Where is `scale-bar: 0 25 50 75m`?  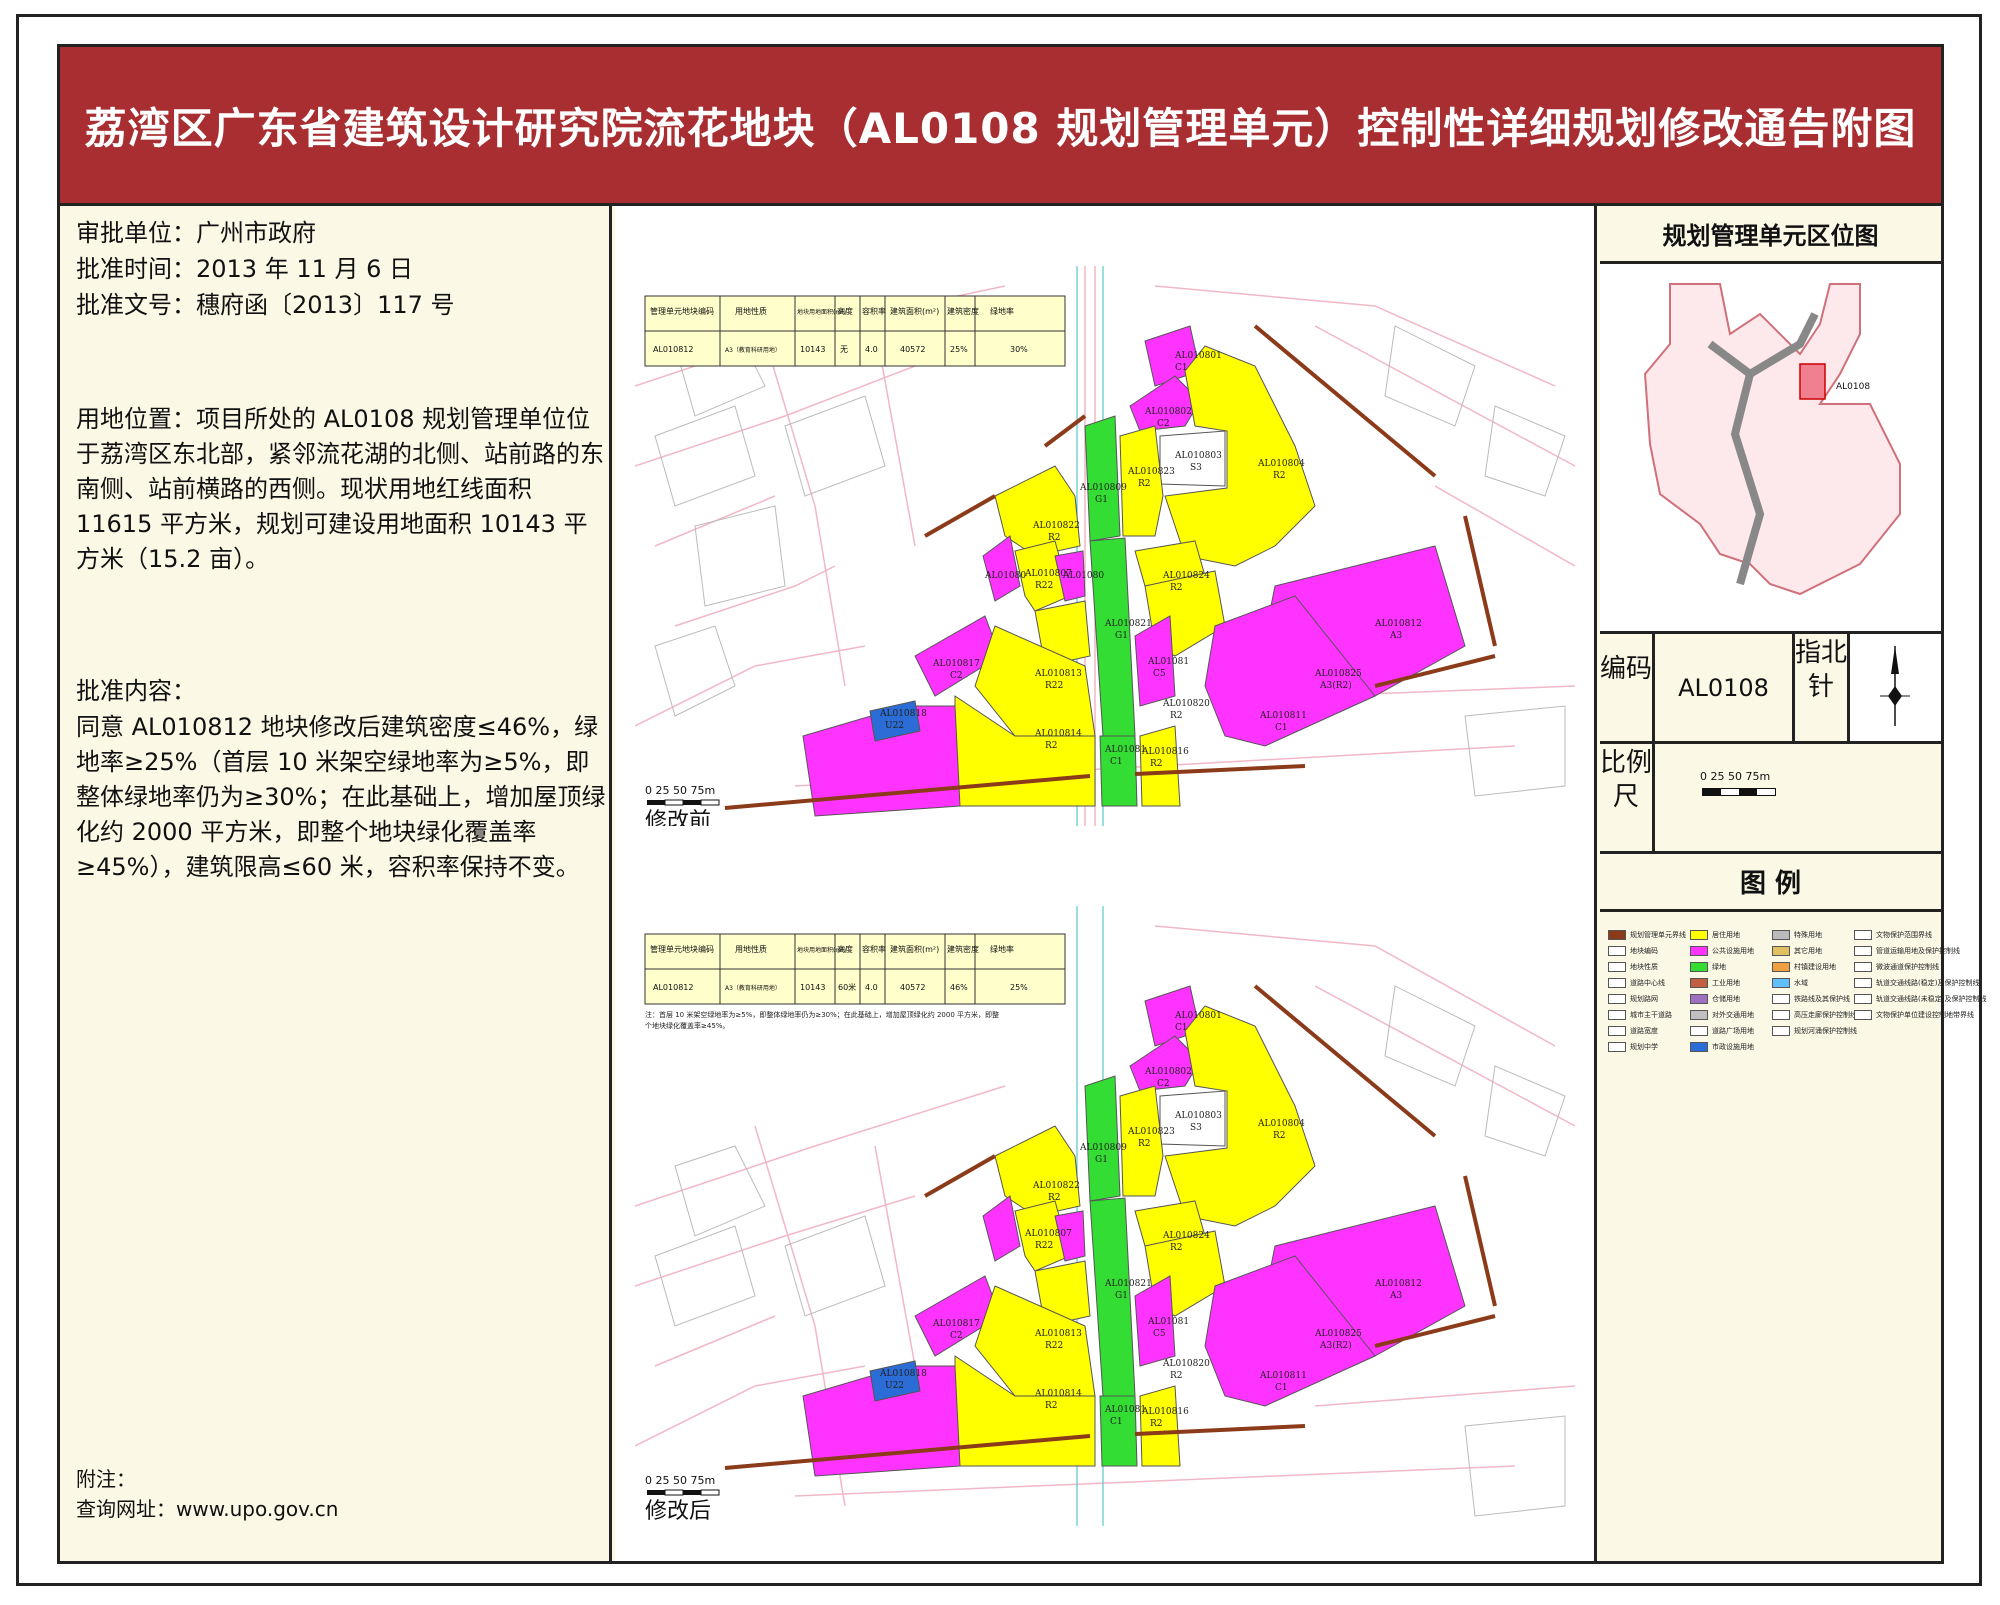 scale-bar: 0 25 50 75m is located at coordinates (1798, 799).